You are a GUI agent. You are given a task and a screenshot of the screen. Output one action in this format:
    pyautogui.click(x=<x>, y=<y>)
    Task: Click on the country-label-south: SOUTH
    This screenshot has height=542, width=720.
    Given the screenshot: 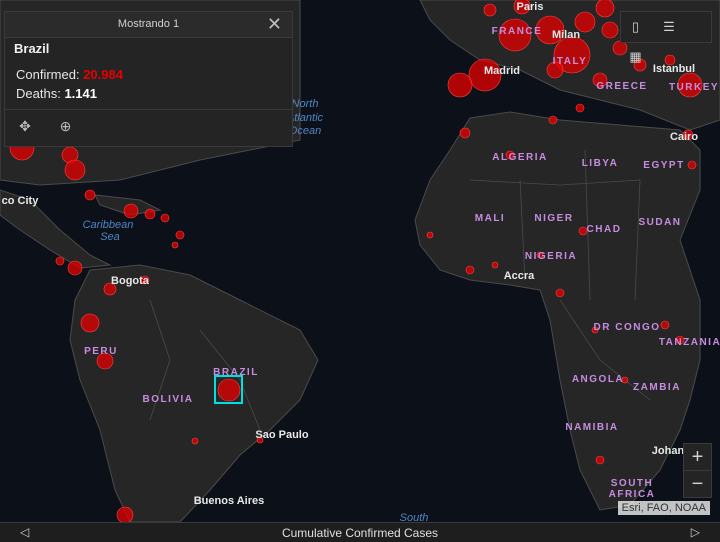 What is the action you would take?
    pyautogui.click(x=632, y=483)
    